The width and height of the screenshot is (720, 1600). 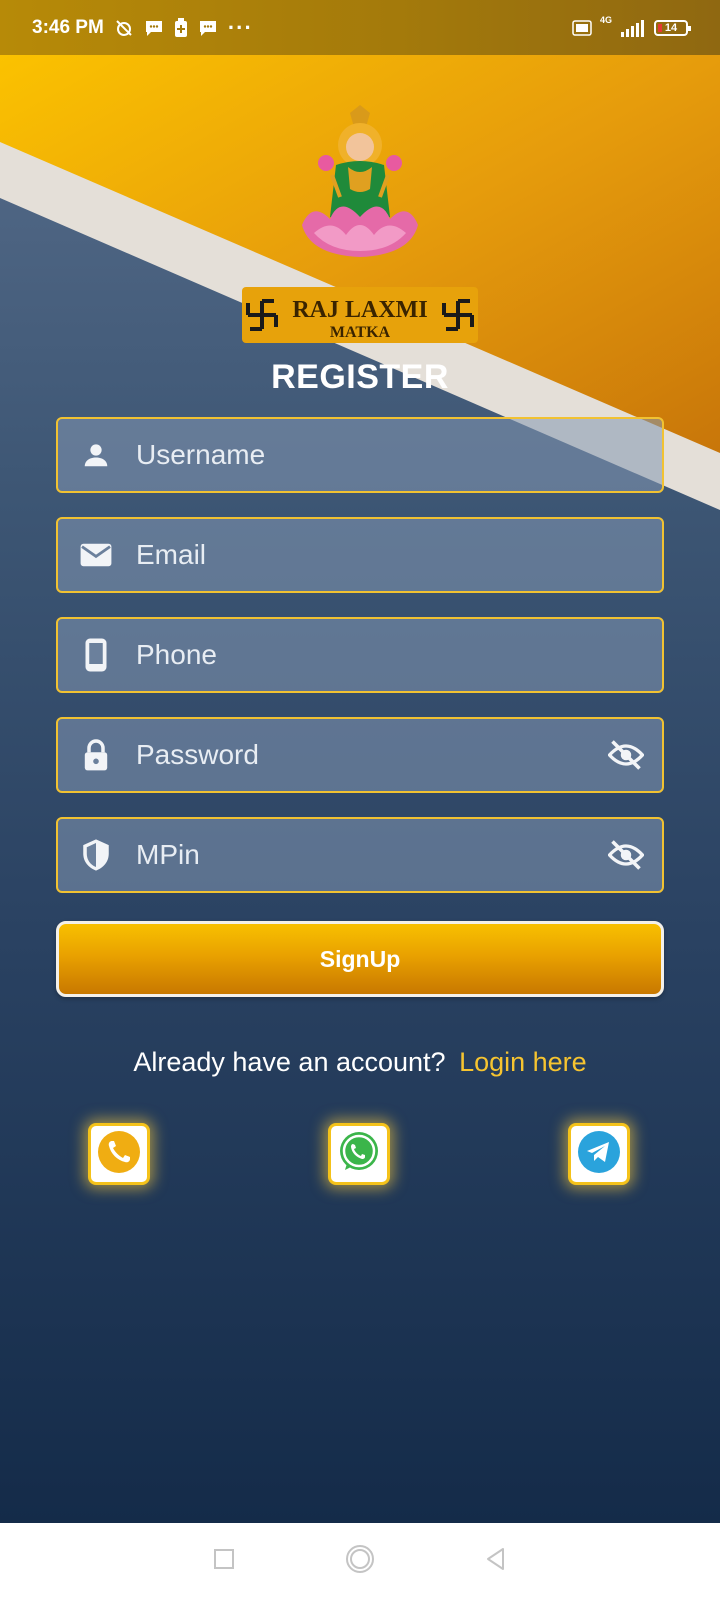 I want to click on call-icon, so click(x=119, y=1154).